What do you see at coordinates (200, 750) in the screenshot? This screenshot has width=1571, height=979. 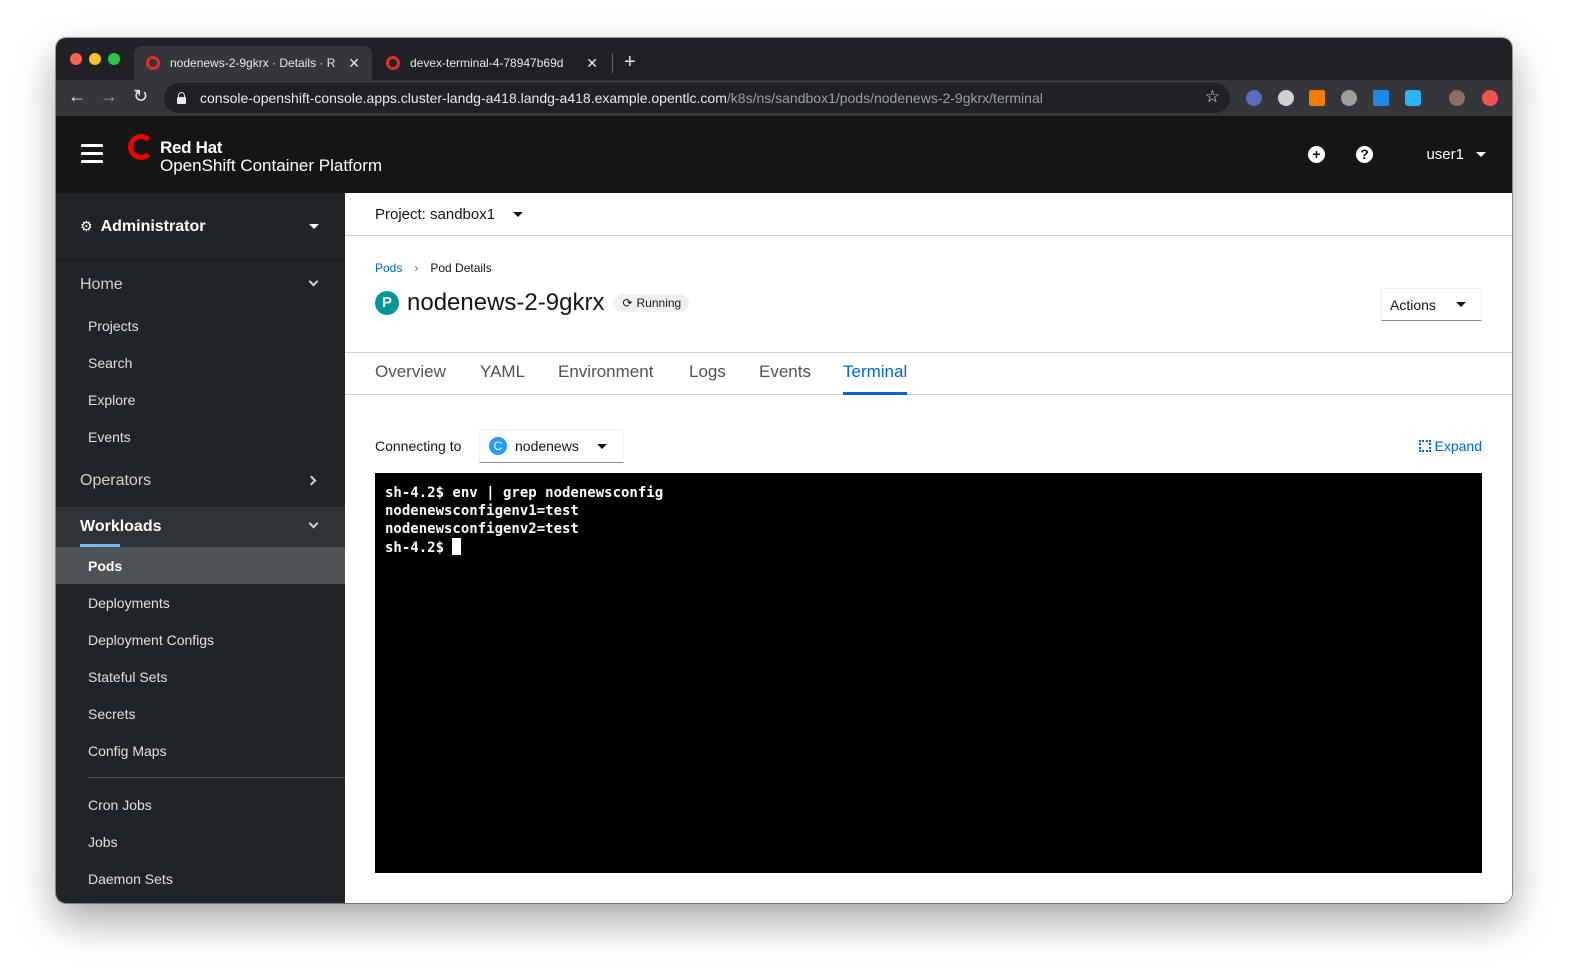 I see `nav-item-config-maps: Config Maps` at bounding box center [200, 750].